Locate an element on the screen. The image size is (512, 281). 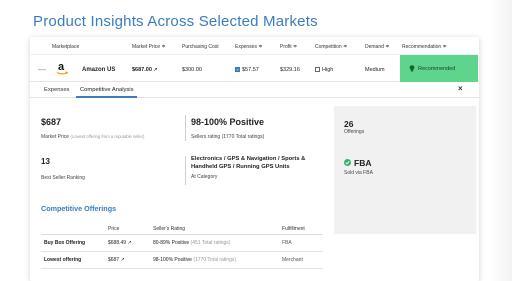
offerings-header-fulfillment: Fulfillment is located at coordinates (293, 229).